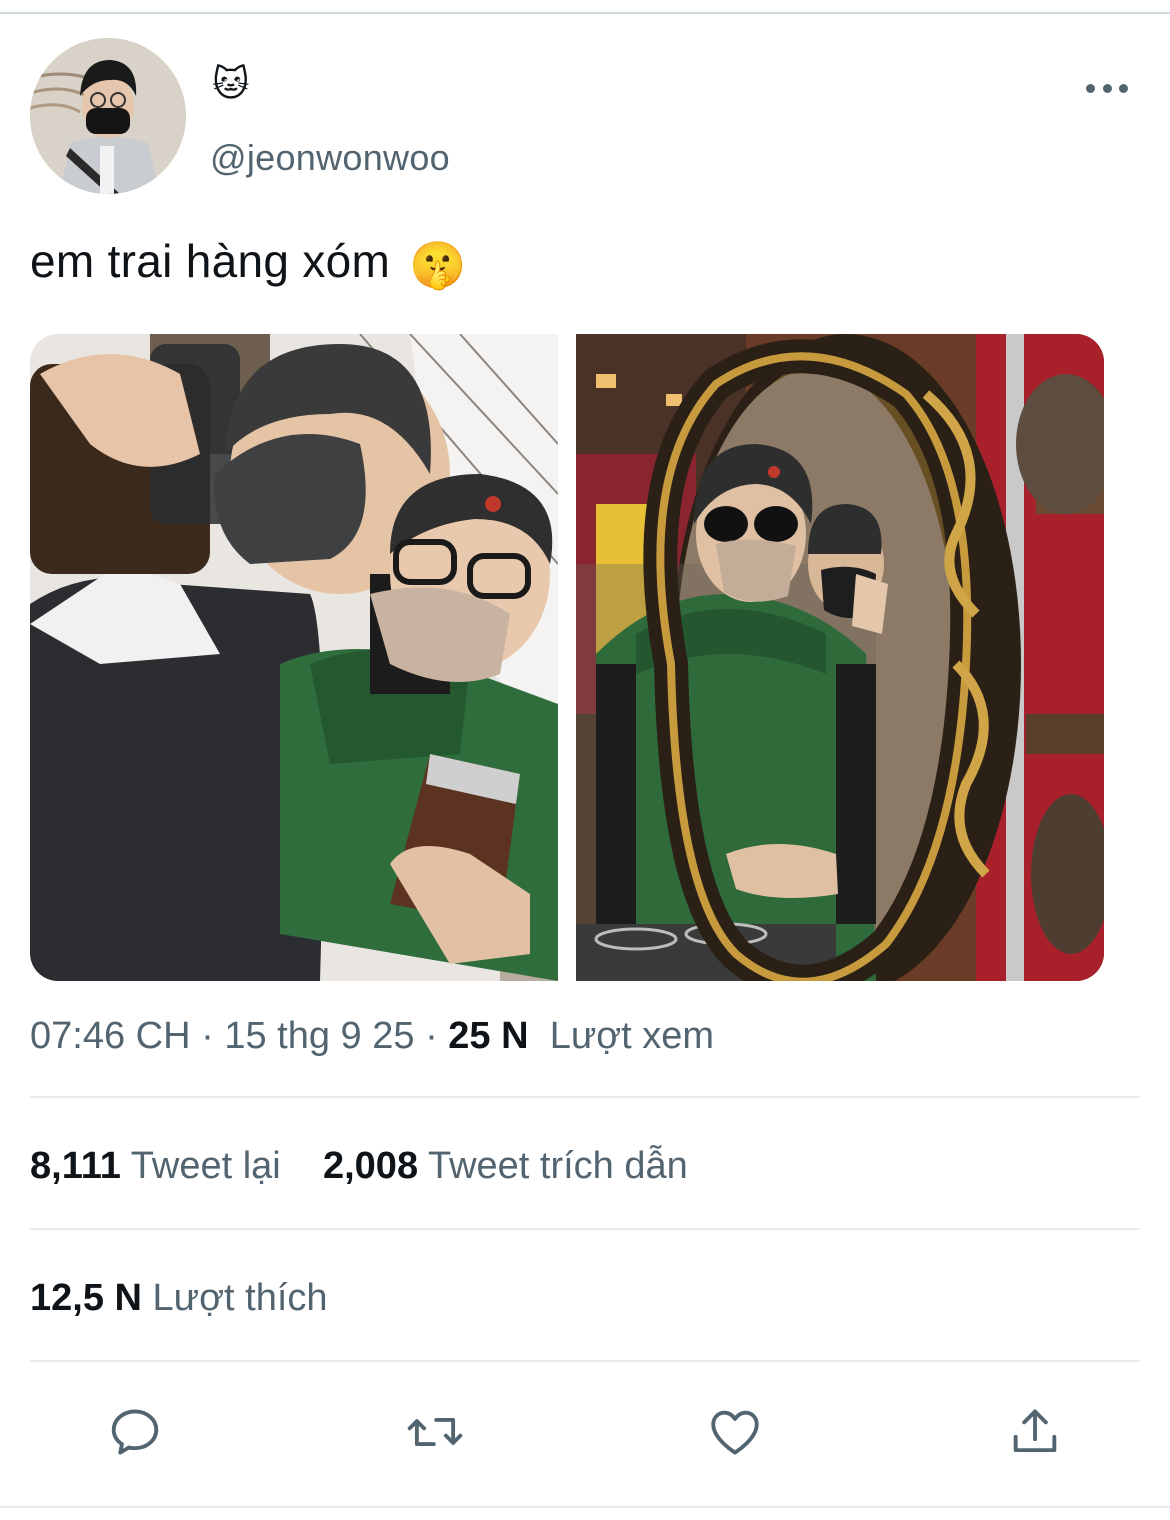  I want to click on tweet-meta: 07:46 CH · 15 thg 9 25 · 25 N Lượt xem, so click(372, 1036).